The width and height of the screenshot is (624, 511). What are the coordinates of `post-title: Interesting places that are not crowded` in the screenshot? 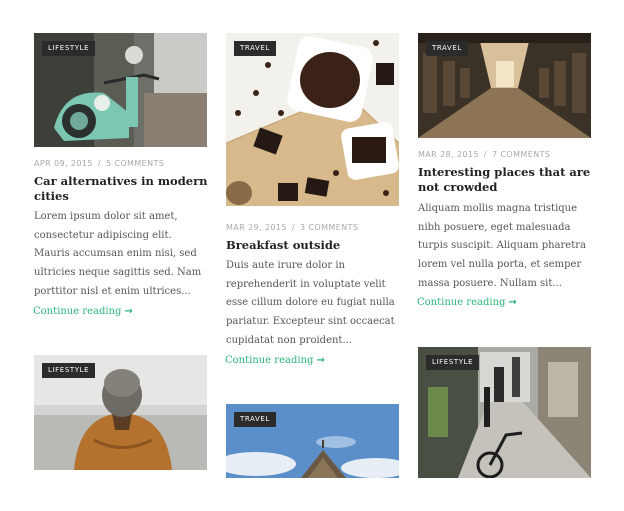 It's located at (507, 180).